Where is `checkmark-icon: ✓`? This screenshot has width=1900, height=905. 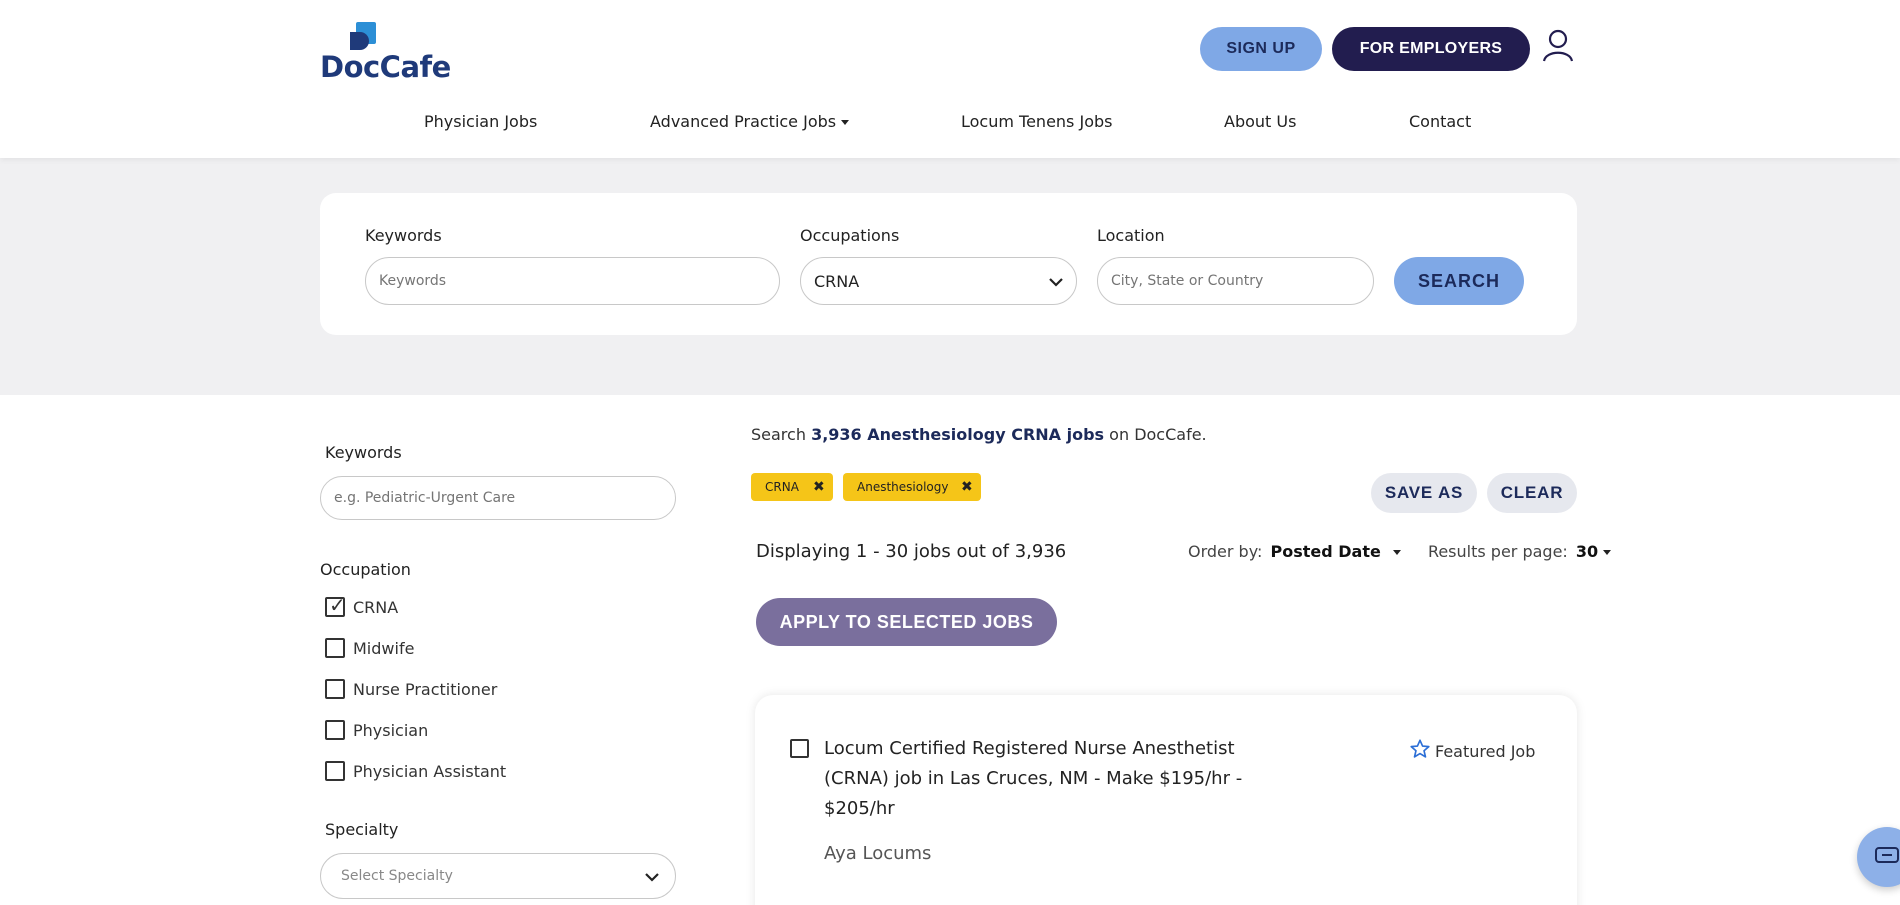
checkmark-icon: ✓ is located at coordinates (337, 605).